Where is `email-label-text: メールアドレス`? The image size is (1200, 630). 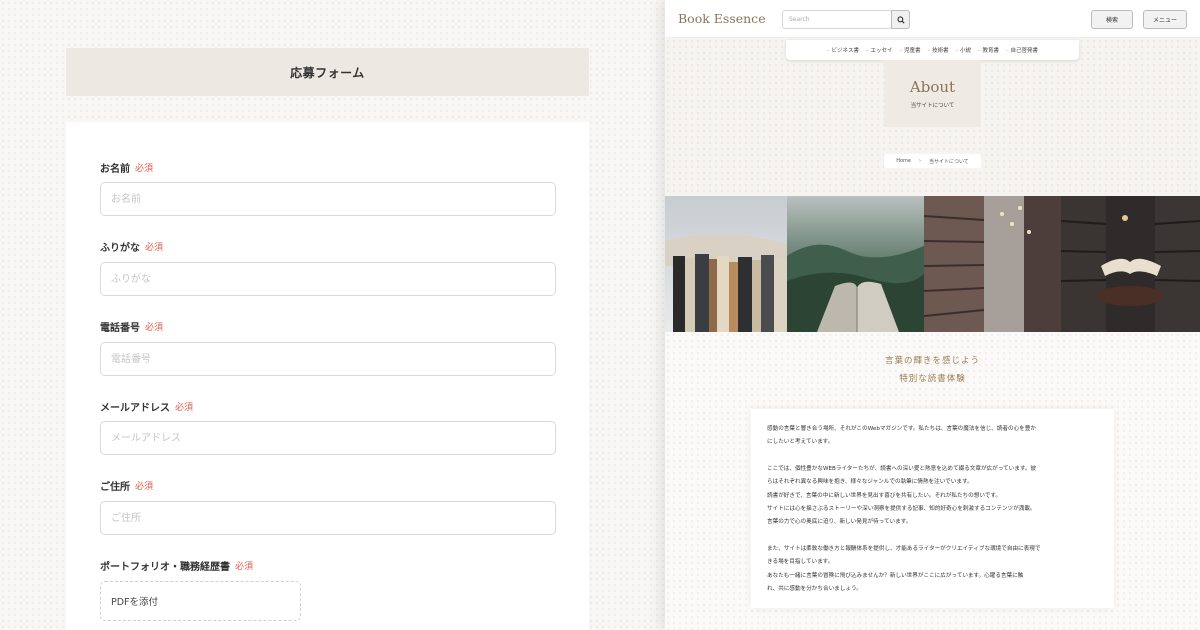 email-label-text: メールアドレス is located at coordinates (135, 408).